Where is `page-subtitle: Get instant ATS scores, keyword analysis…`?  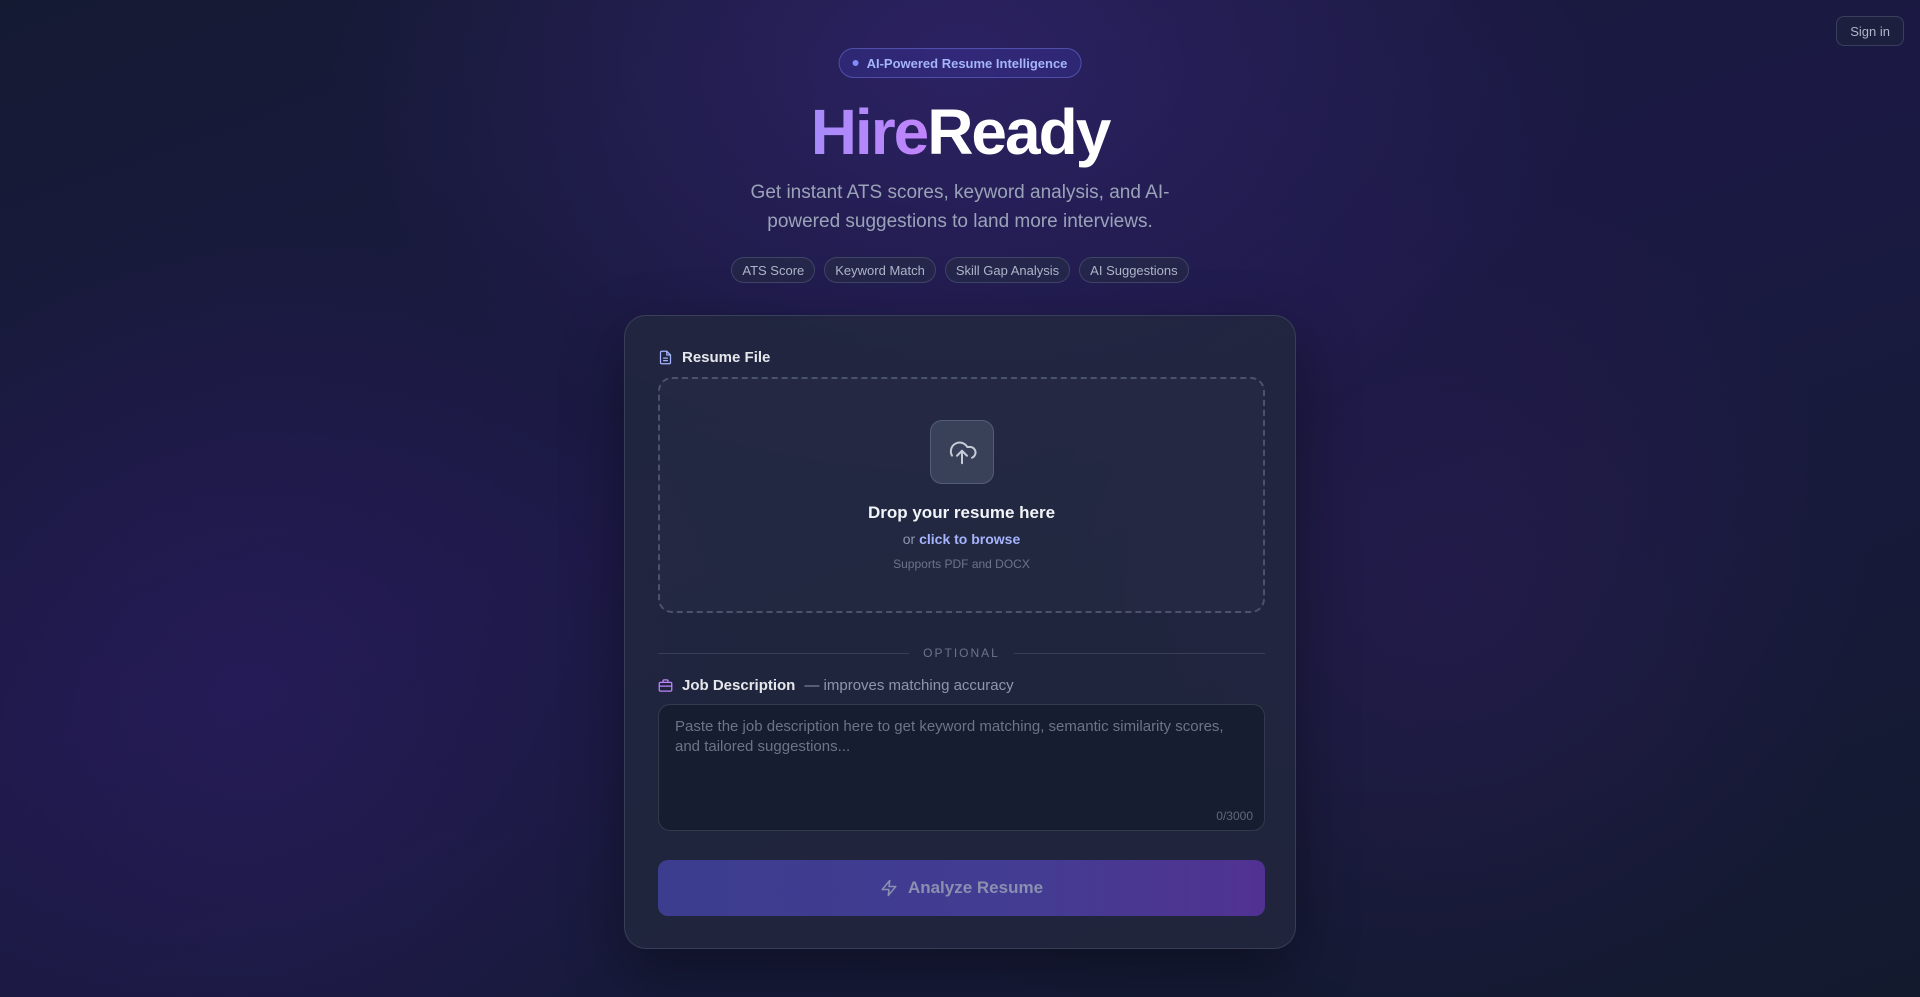
page-subtitle: Get instant ATS scores, keyword analysis… is located at coordinates (960, 207).